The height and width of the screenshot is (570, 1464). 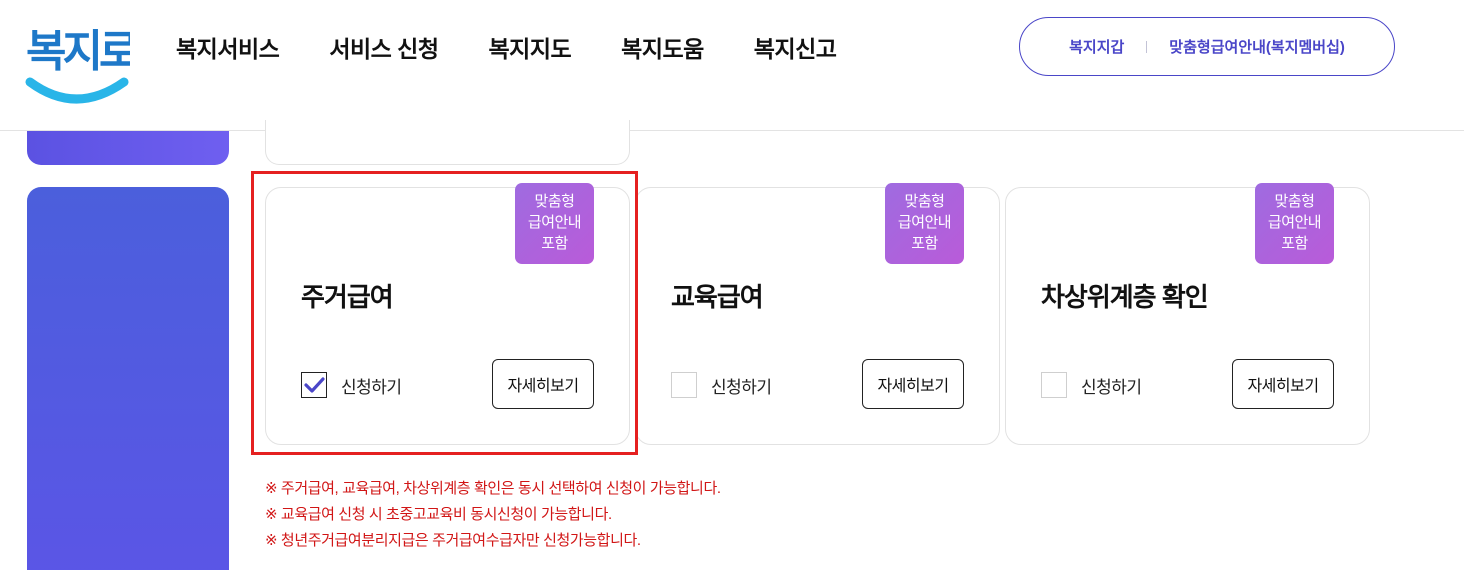 What do you see at coordinates (78, 51) in the screenshot?
I see `svg-text: 복지로` at bounding box center [78, 51].